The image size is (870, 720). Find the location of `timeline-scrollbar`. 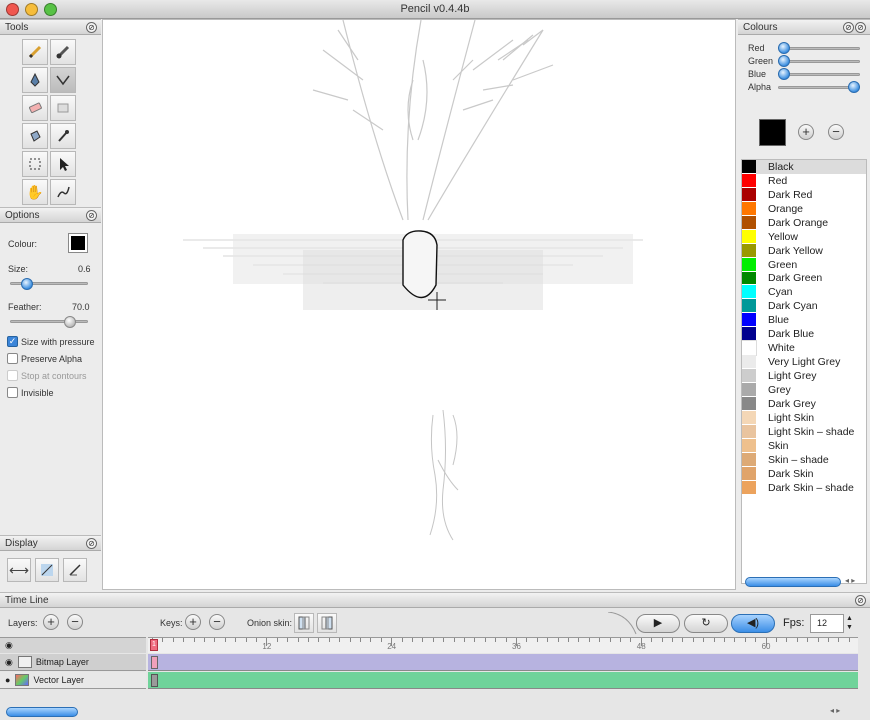

timeline-scrollbar is located at coordinates (42, 712).